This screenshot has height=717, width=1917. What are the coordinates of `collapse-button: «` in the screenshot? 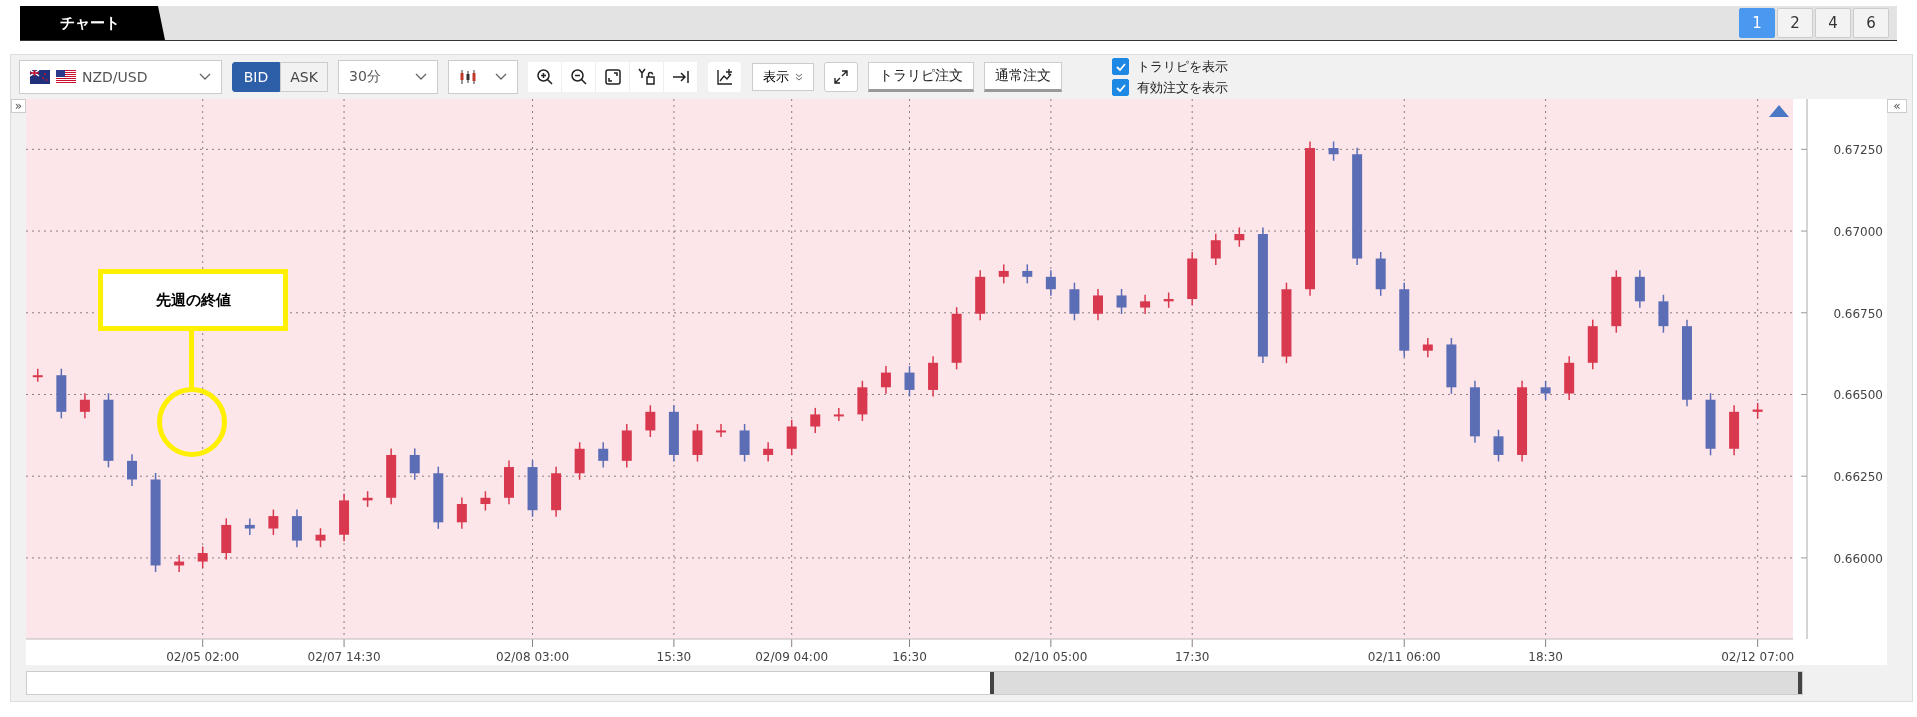 It's located at (1897, 106).